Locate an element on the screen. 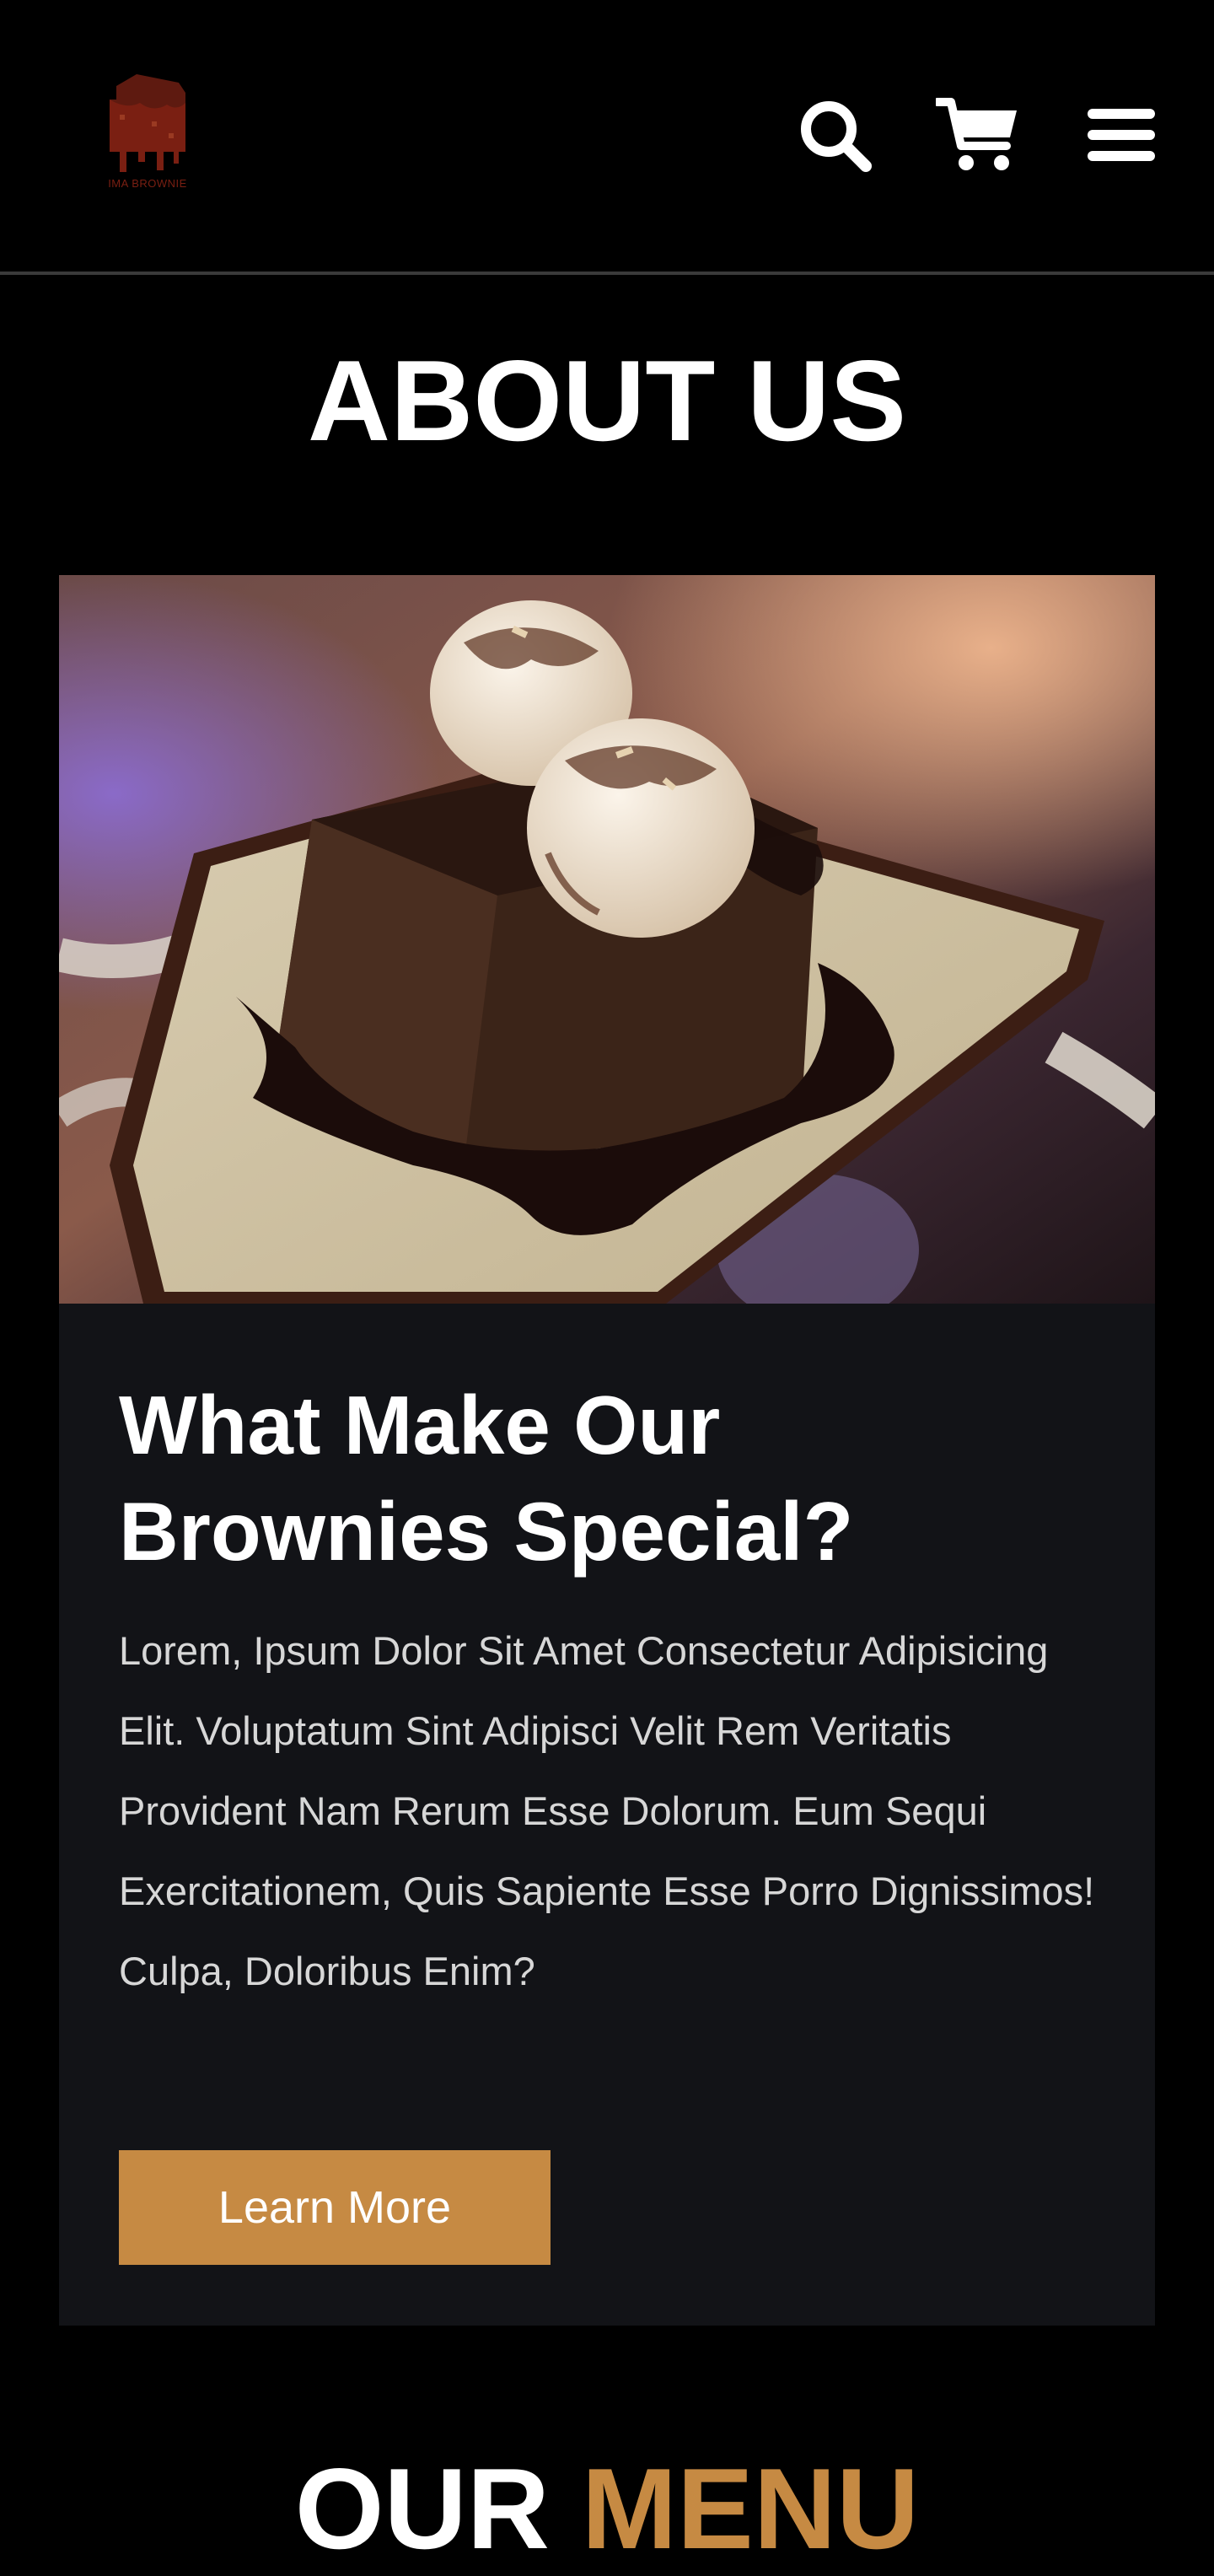  search-button is located at coordinates (834, 135).